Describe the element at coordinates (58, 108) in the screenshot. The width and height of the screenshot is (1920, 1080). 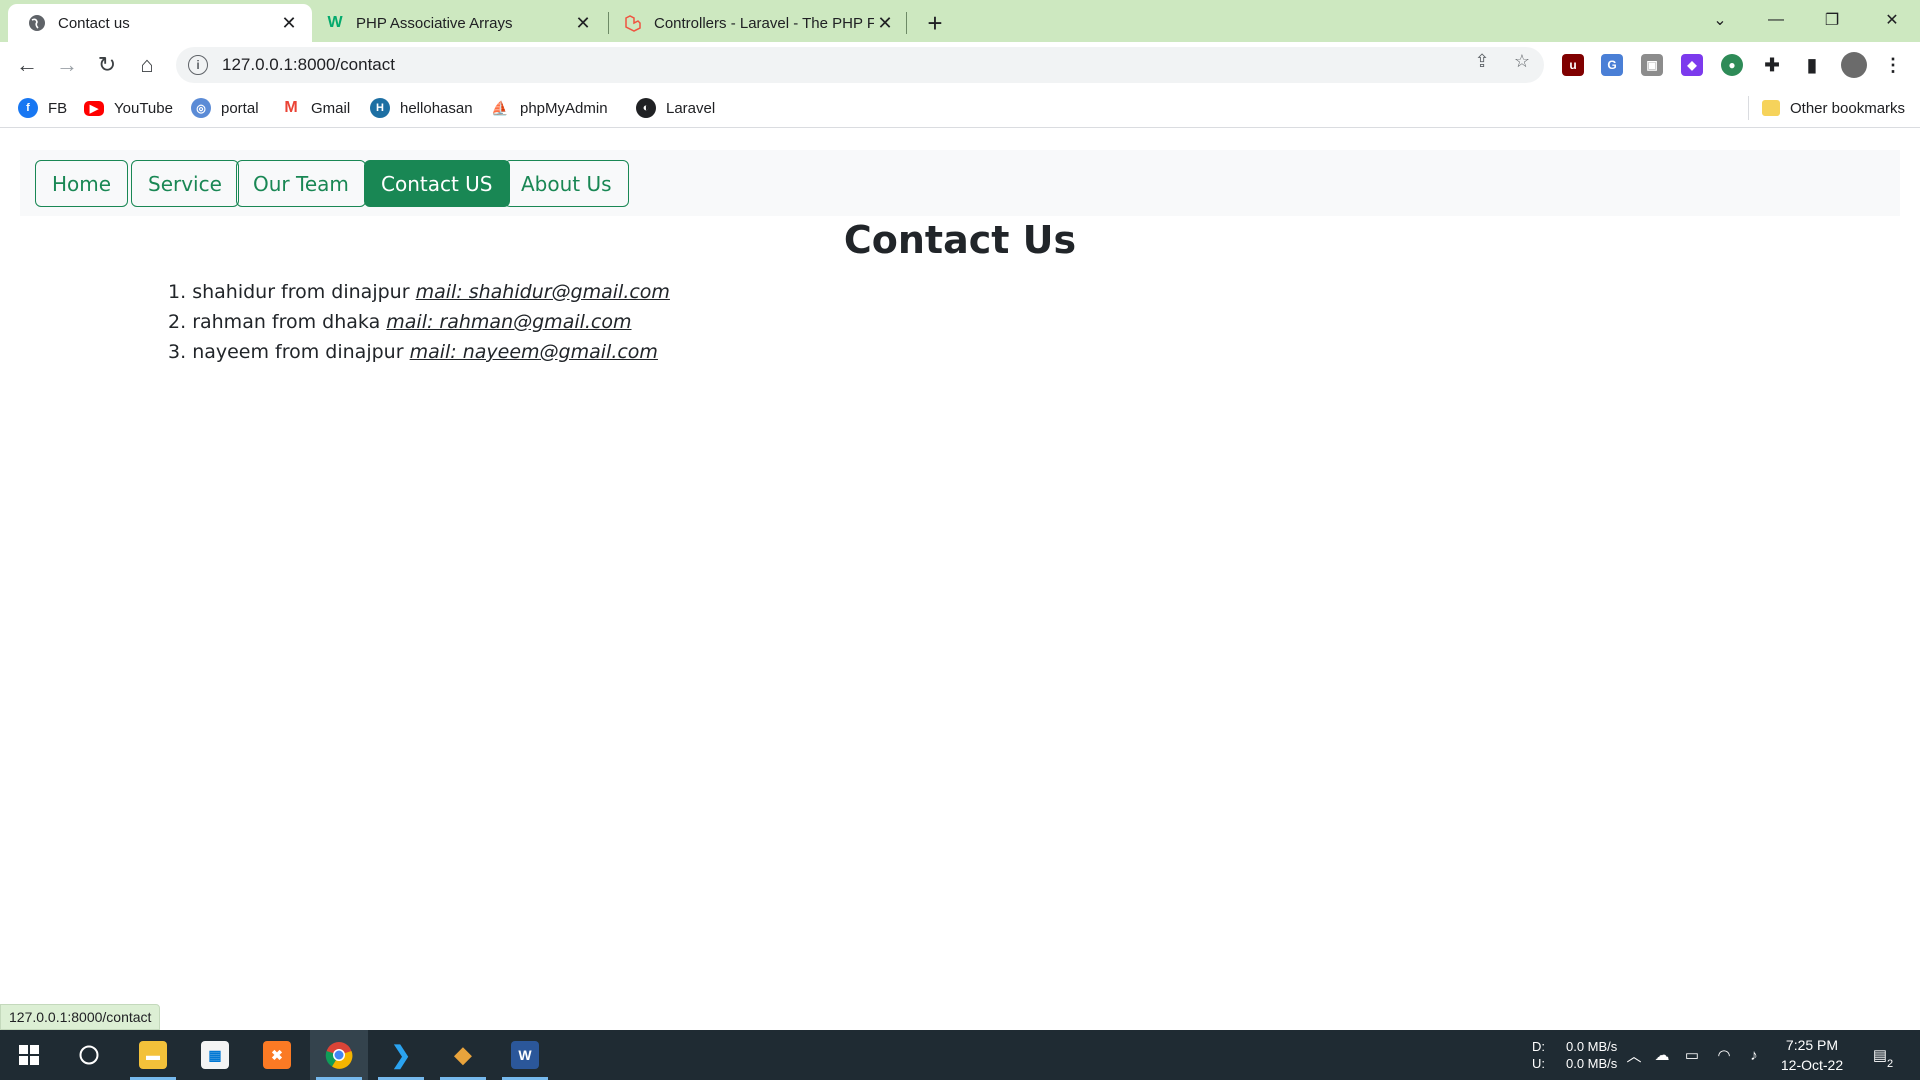
I see `bookmark-label: FB` at that location.